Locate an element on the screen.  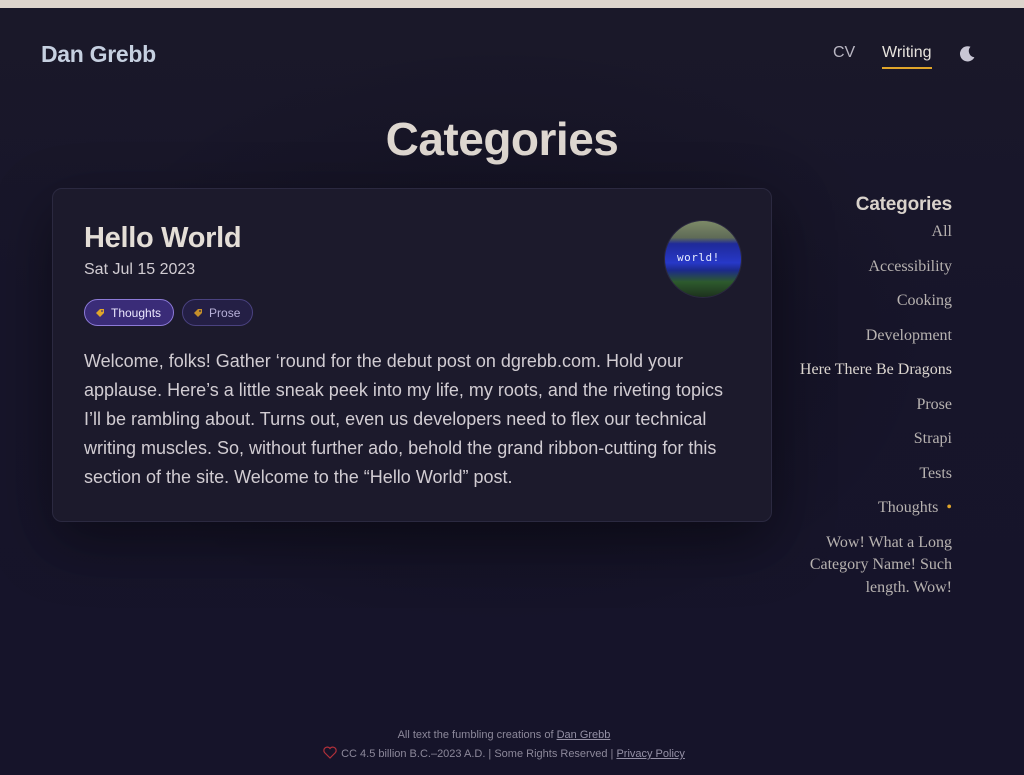
thumbnail-text: world! is located at coordinates (698, 257).